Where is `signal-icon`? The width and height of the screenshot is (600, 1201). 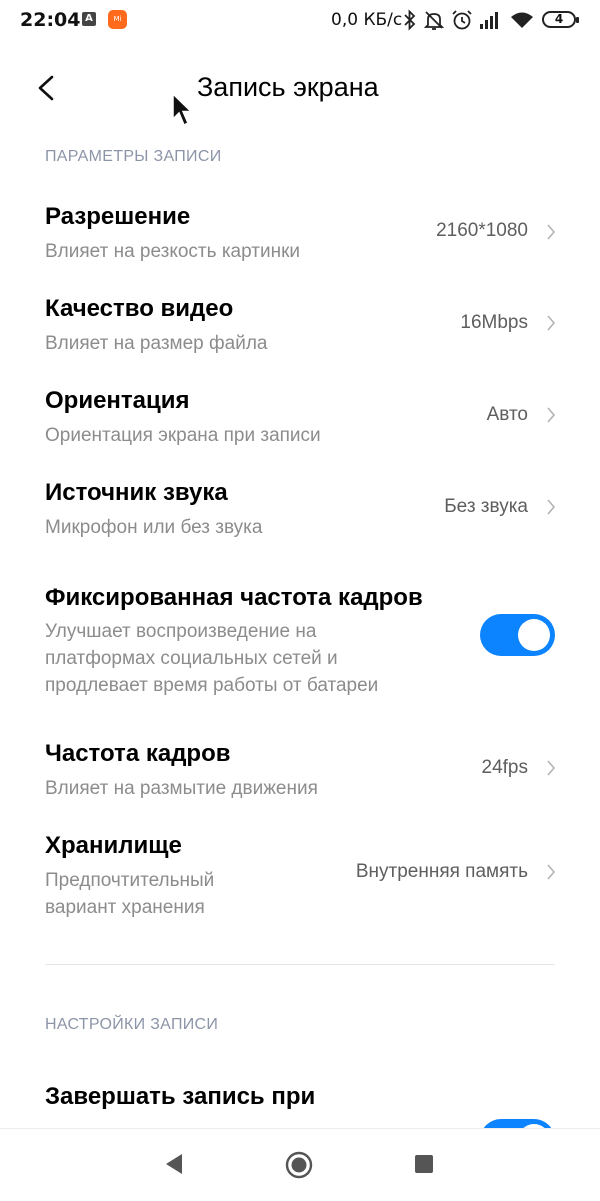 signal-icon is located at coordinates (489, 20).